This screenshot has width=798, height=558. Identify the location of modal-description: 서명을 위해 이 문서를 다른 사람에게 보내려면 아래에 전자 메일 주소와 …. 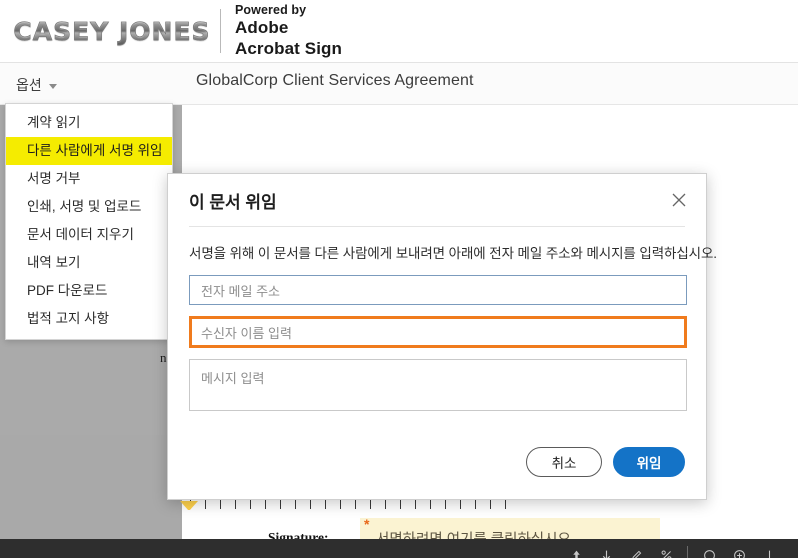
(453, 253).